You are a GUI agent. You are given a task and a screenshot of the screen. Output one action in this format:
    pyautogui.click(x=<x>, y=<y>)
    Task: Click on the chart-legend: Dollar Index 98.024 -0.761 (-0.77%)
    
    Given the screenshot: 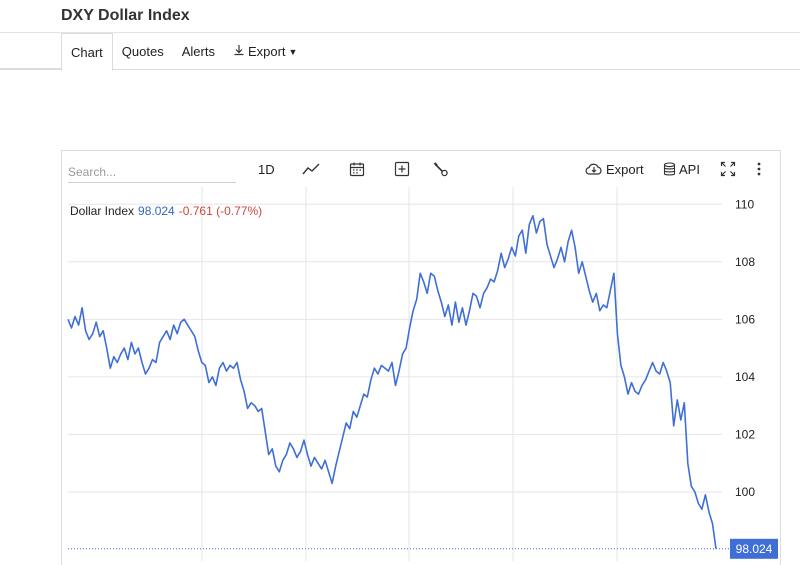 What is the action you would take?
    pyautogui.click(x=166, y=211)
    